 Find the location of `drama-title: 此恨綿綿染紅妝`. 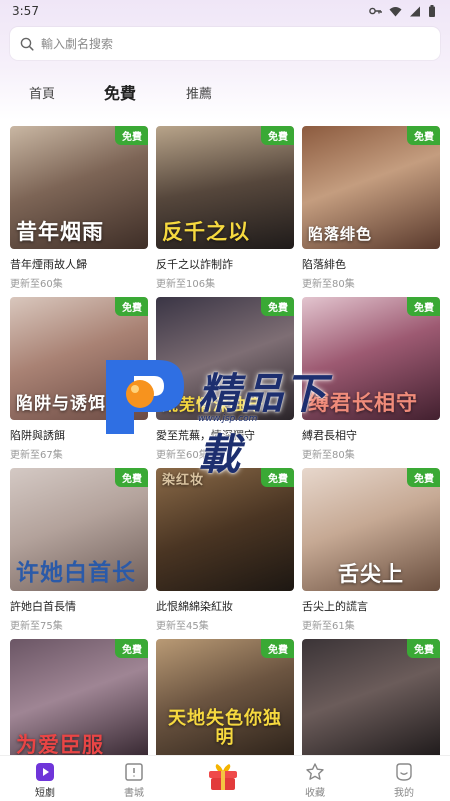

drama-title: 此恨綿綿染紅妝 is located at coordinates (194, 606).